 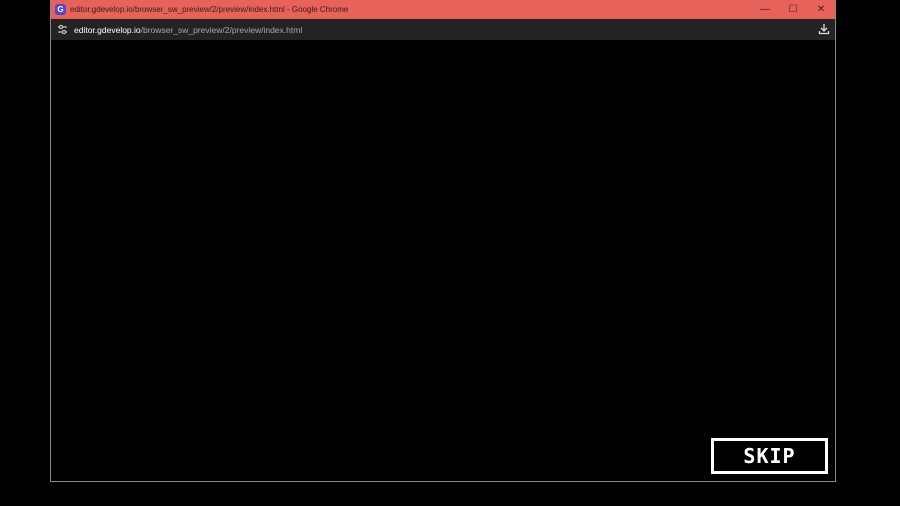 I want to click on minimize-button: —, so click(x=765, y=9).